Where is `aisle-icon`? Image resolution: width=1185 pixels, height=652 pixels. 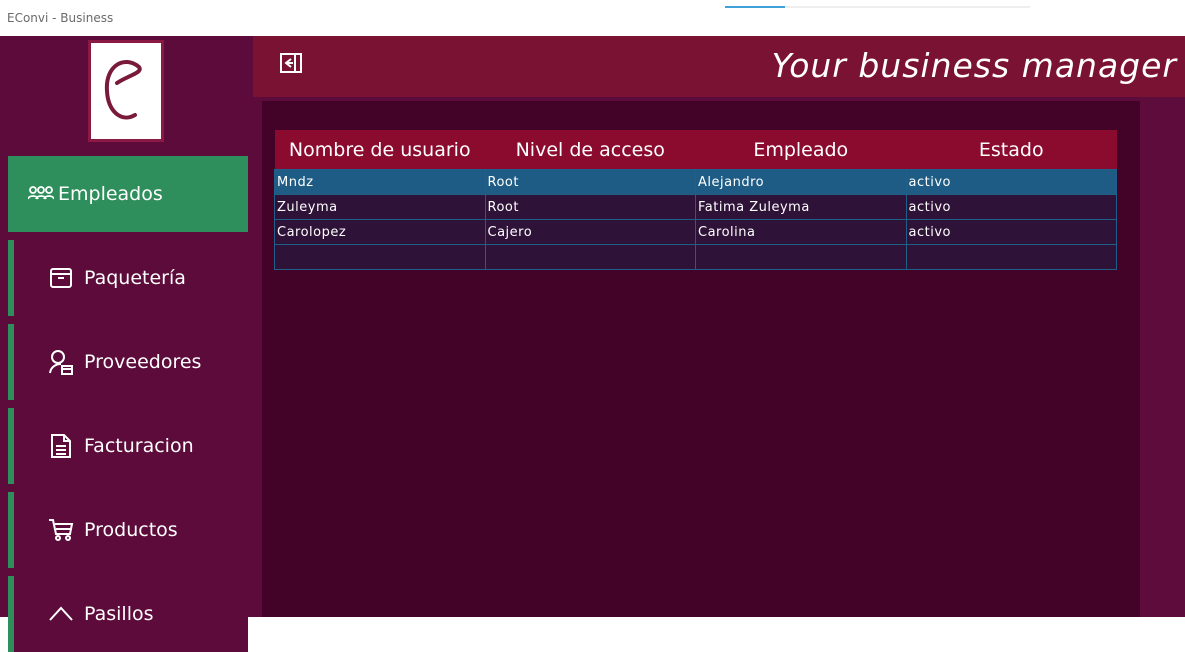 aisle-icon is located at coordinates (61, 614).